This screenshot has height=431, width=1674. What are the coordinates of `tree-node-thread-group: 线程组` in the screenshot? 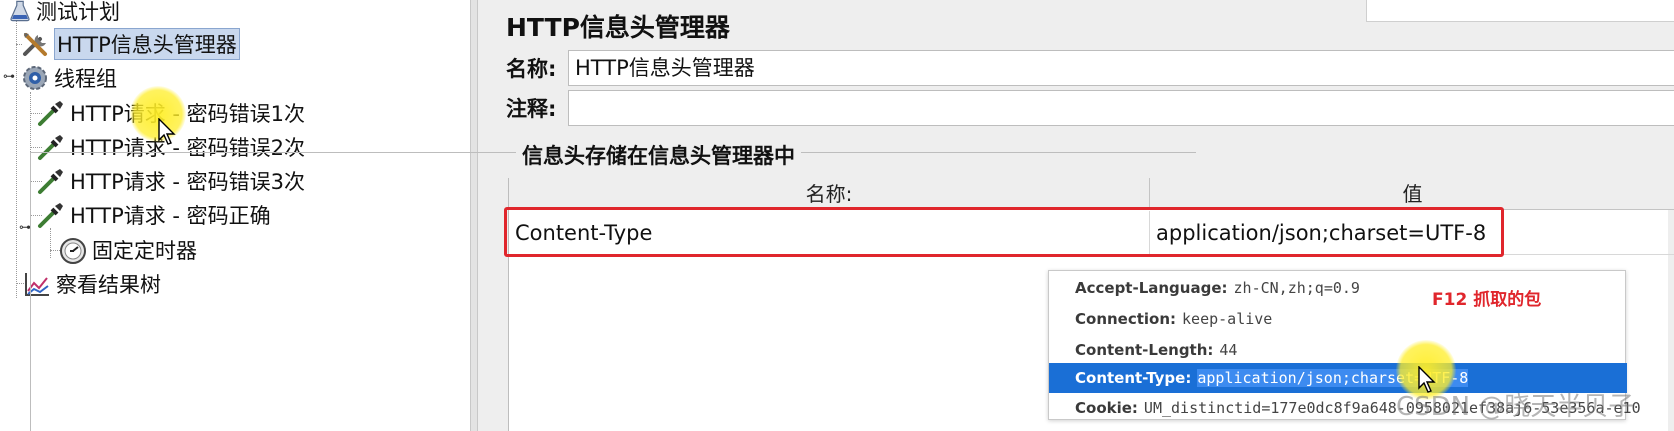 It's located at (68, 78).